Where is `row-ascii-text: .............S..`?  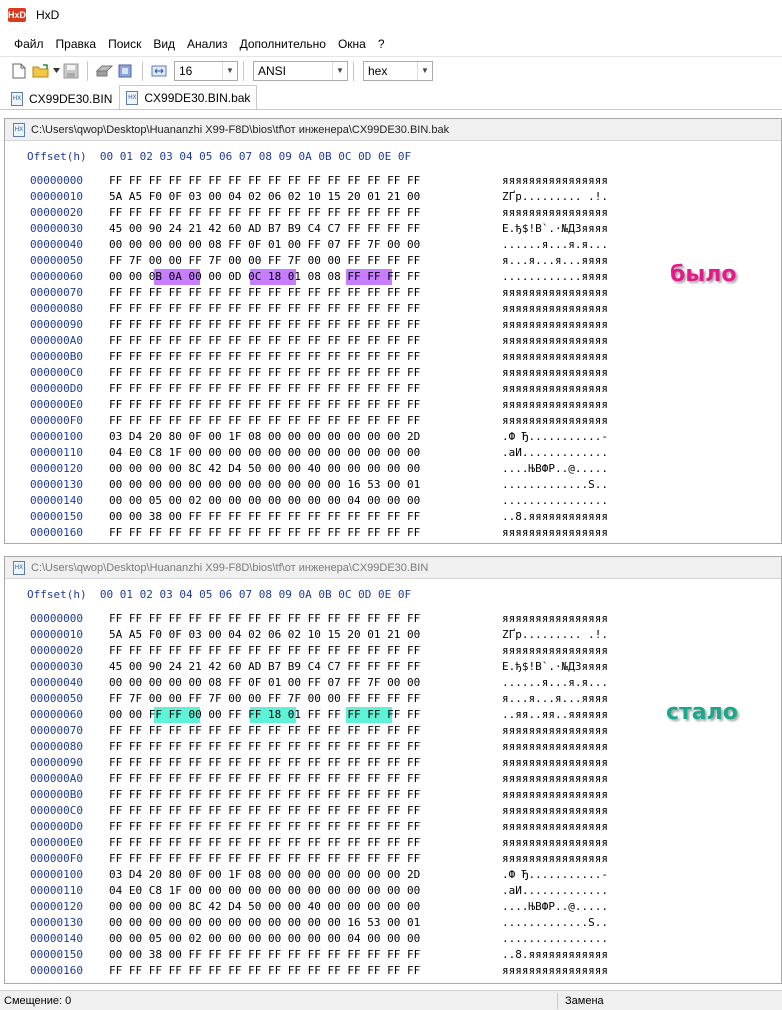
row-ascii-text: .............S.. is located at coordinates (555, 923).